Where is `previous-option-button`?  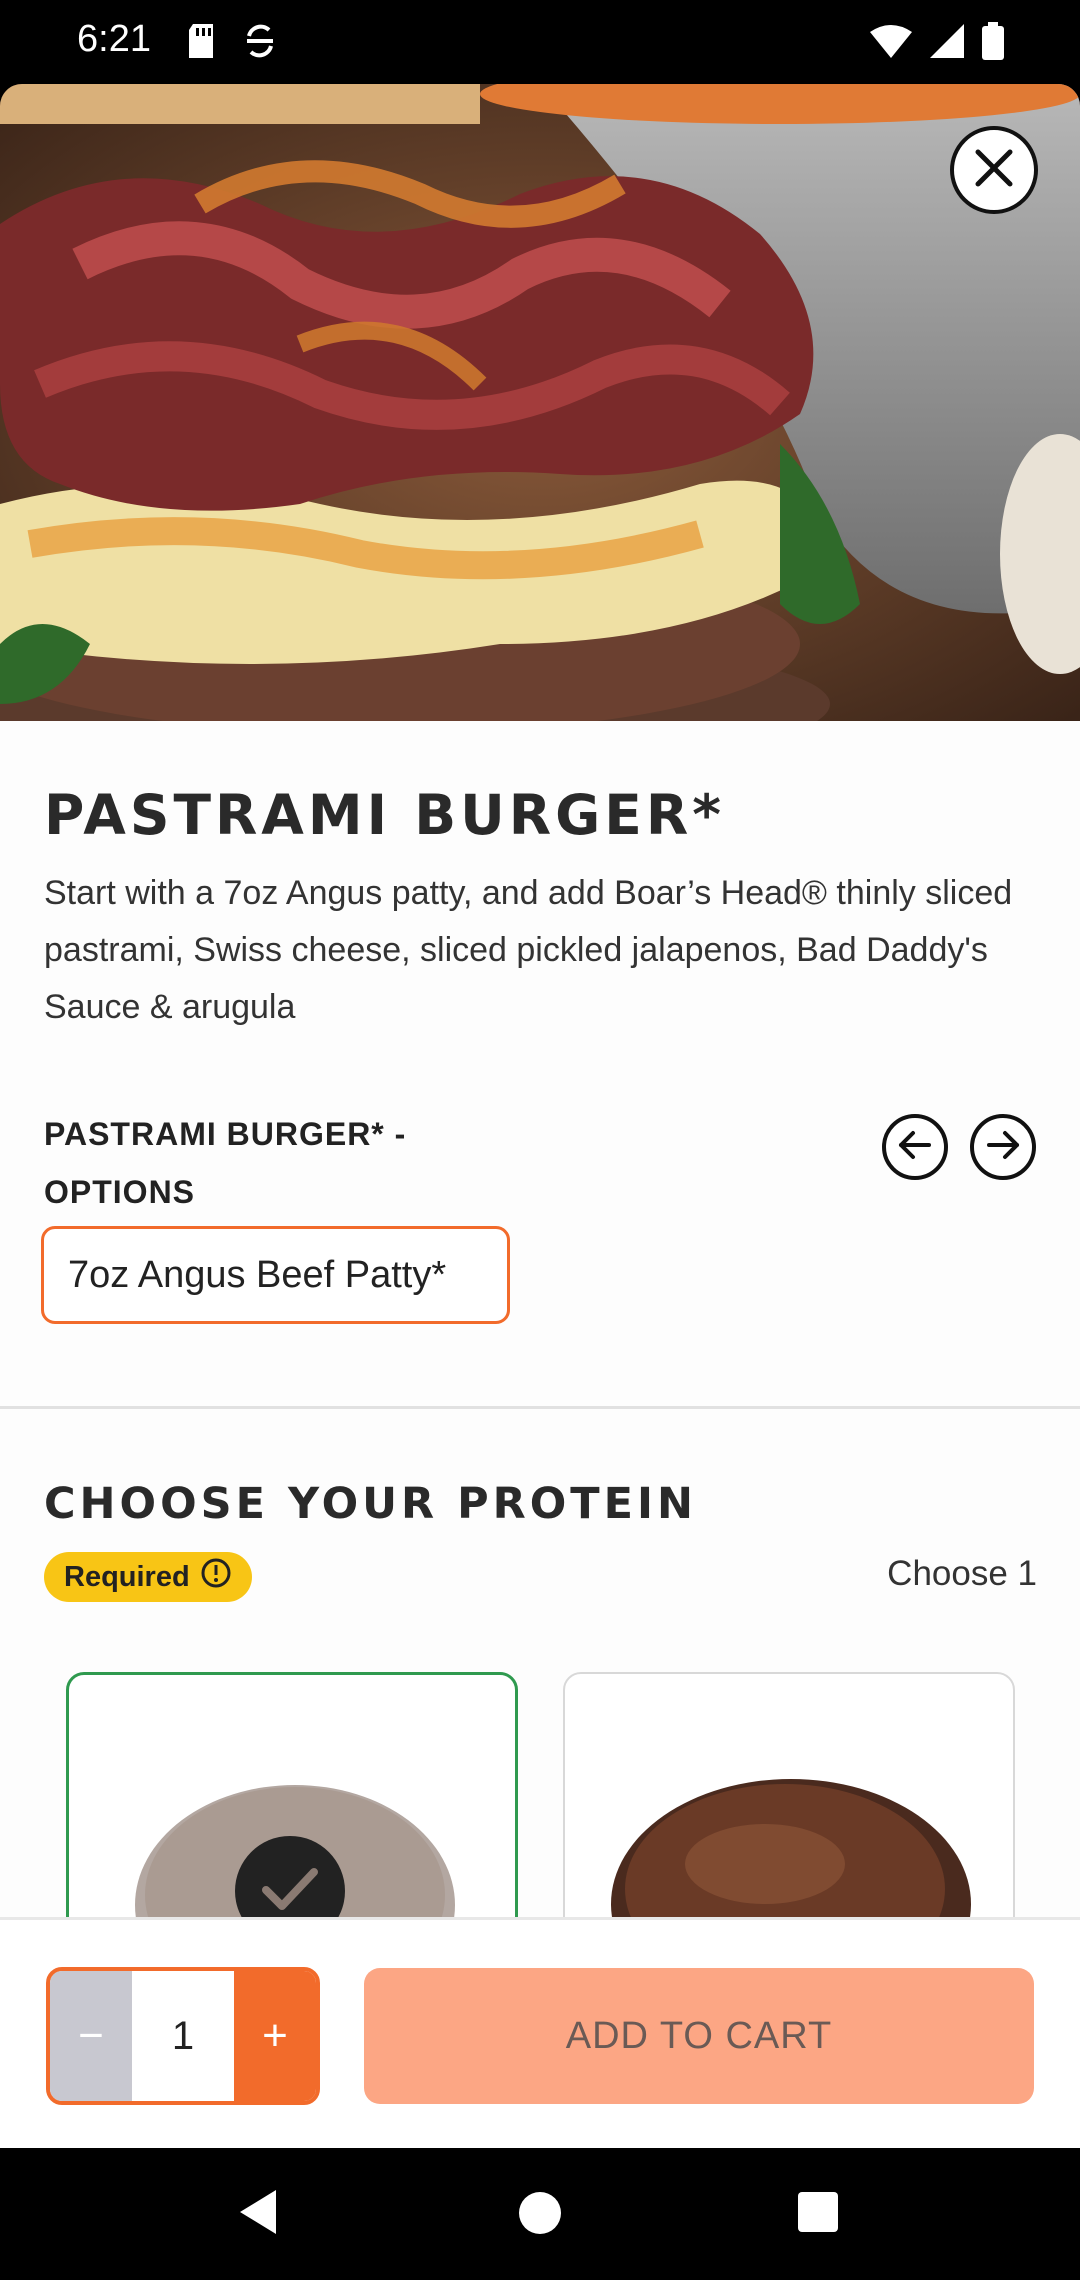
previous-option-button is located at coordinates (915, 1147).